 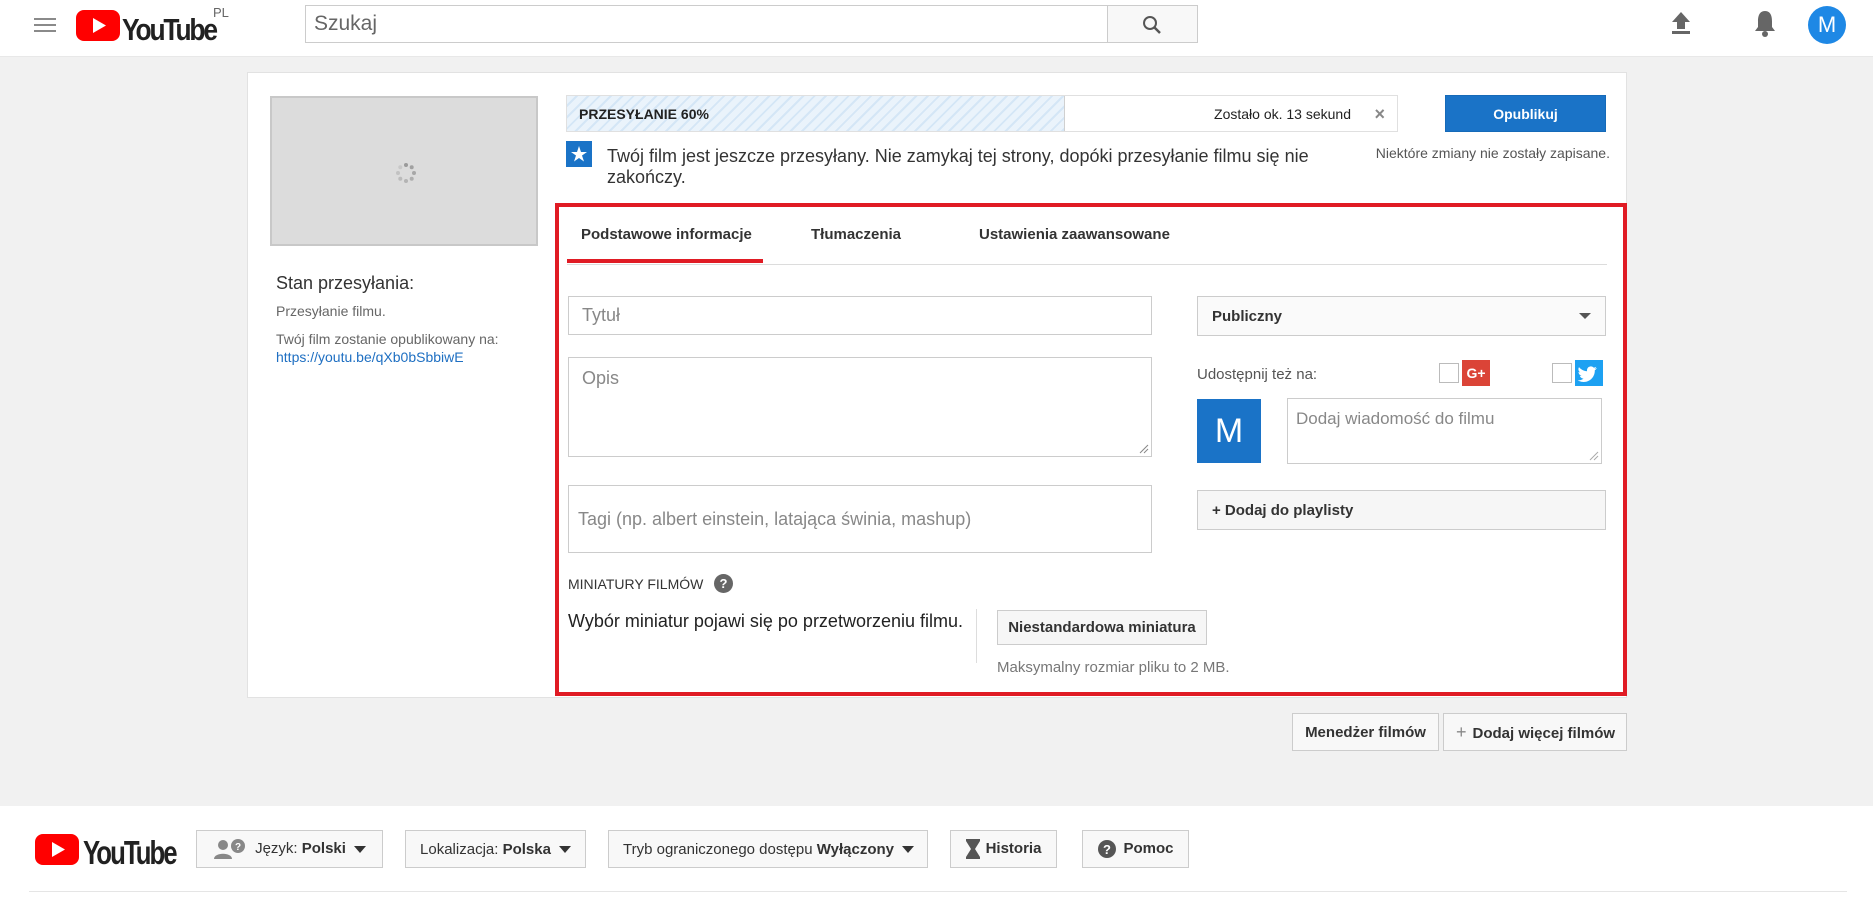 I want to click on footer-divider, so click(x=938, y=891).